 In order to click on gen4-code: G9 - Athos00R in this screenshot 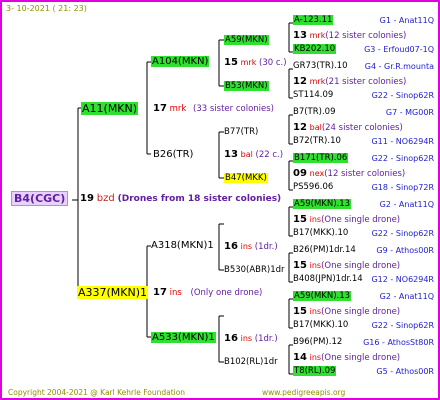, I will do `click(405, 250)`.